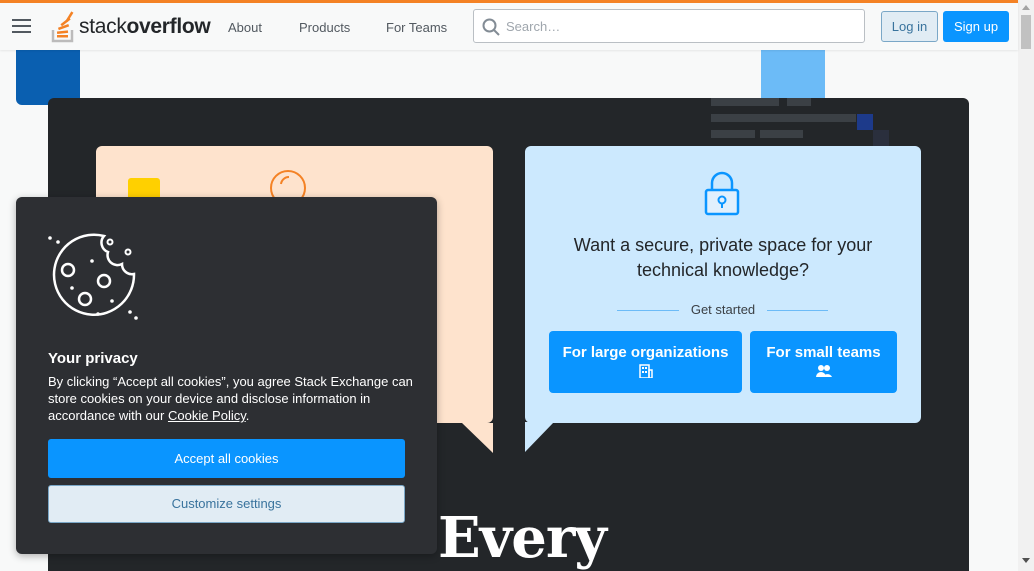  Describe the element at coordinates (416, 27) in the screenshot. I see `nav-for-teams: For Teams` at that location.